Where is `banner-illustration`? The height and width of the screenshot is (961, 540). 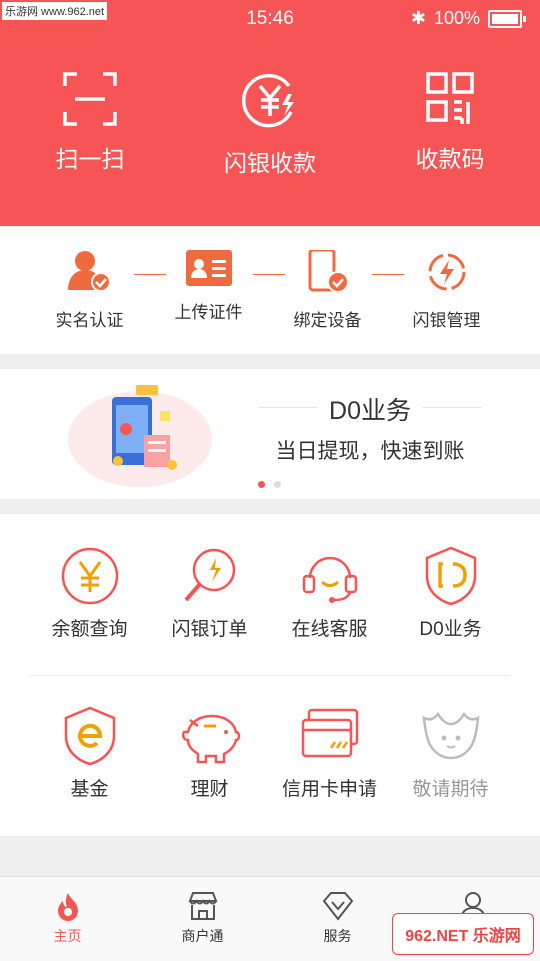 banner-illustration is located at coordinates (140, 436).